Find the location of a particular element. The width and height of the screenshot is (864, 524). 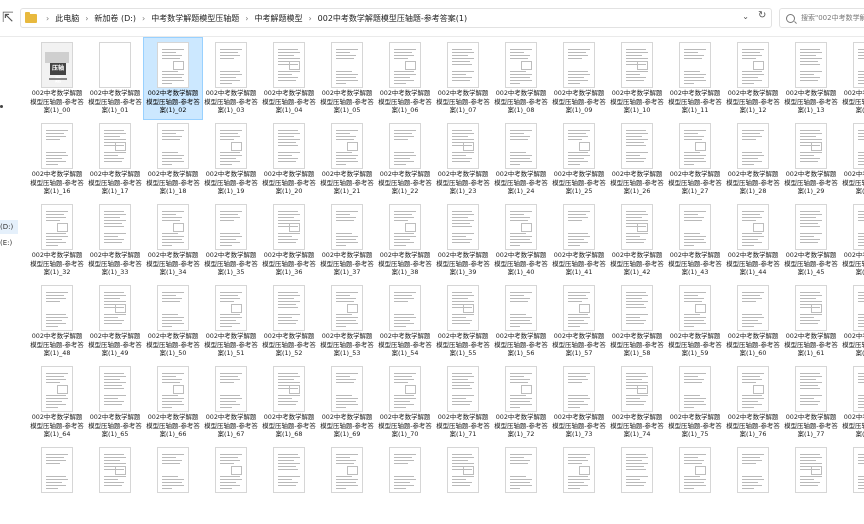

file-item: 002中考数学解题模型压轴题-参考答案(1)_35 is located at coordinates (231, 240).